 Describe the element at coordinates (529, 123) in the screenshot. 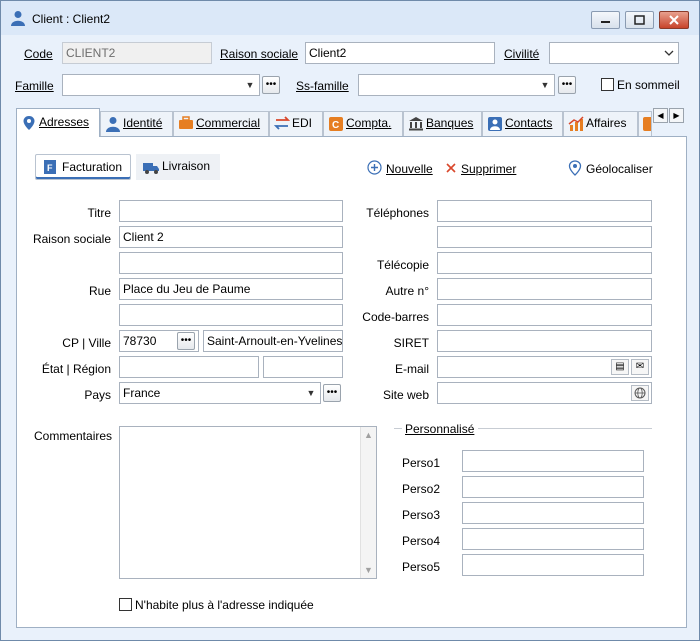

I see `tab-contacts-label: Contacts` at that location.